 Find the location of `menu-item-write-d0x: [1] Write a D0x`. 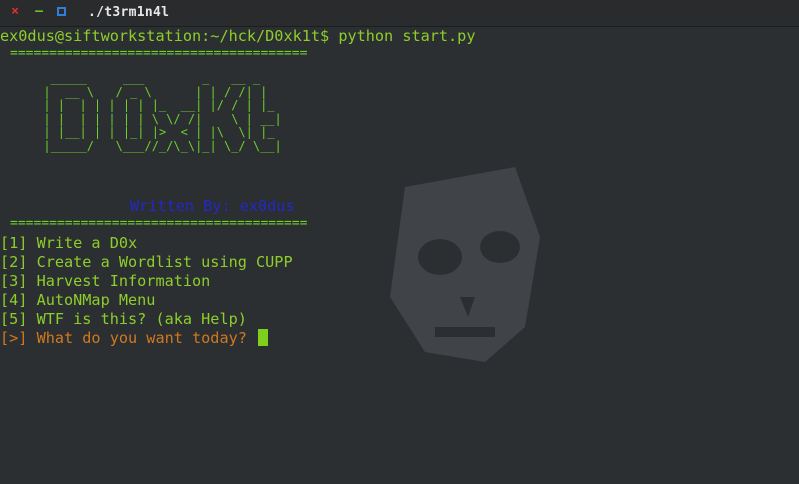

menu-item-write-d0x: [1] Write a D0x is located at coordinates (69, 243).